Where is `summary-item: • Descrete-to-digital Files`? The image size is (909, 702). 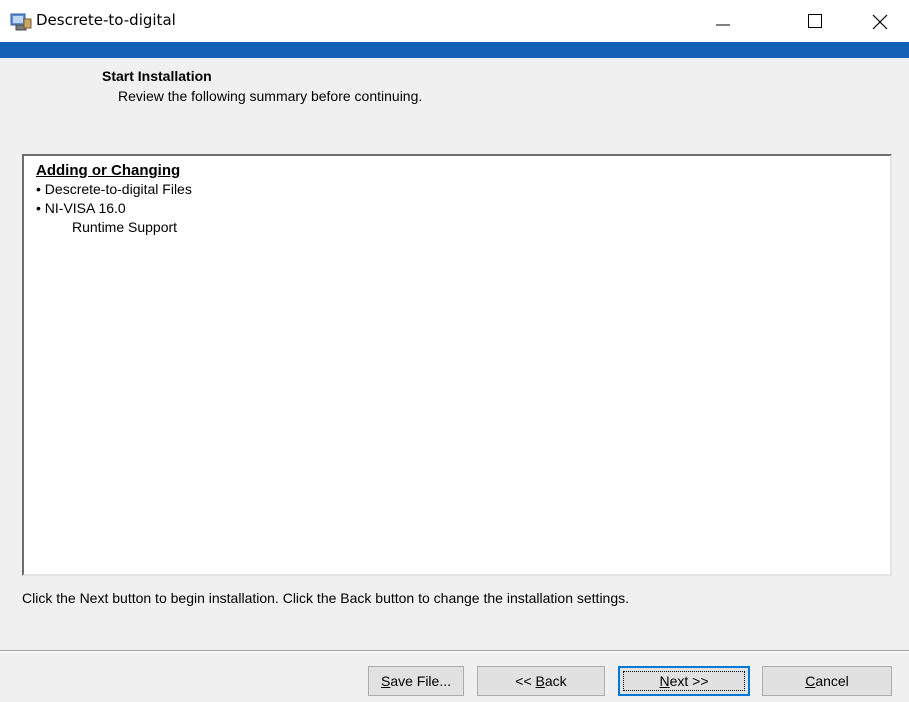 summary-item: • Descrete-to-digital Files is located at coordinates (114, 189).